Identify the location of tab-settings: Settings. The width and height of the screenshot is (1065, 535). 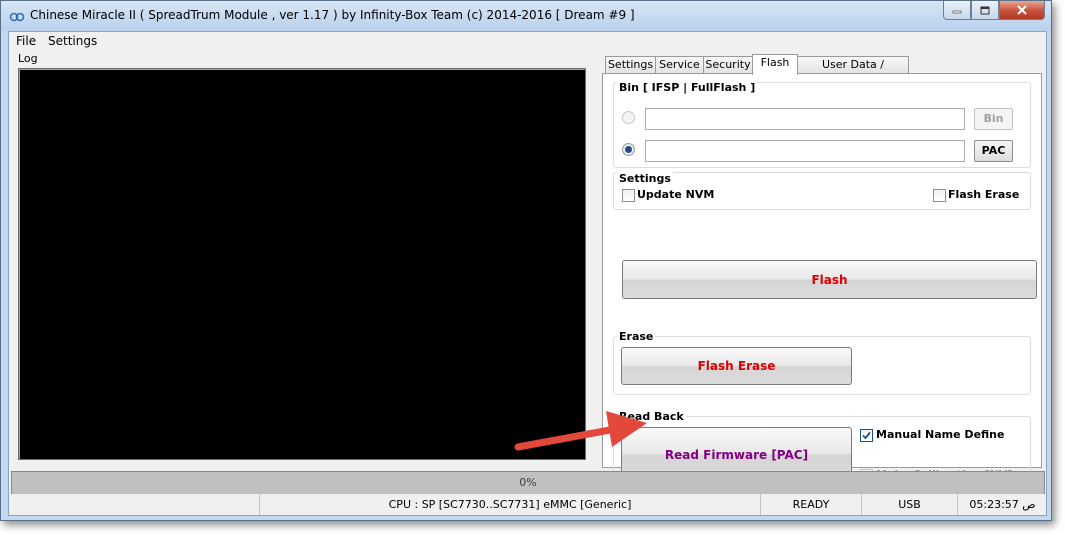
(630, 64).